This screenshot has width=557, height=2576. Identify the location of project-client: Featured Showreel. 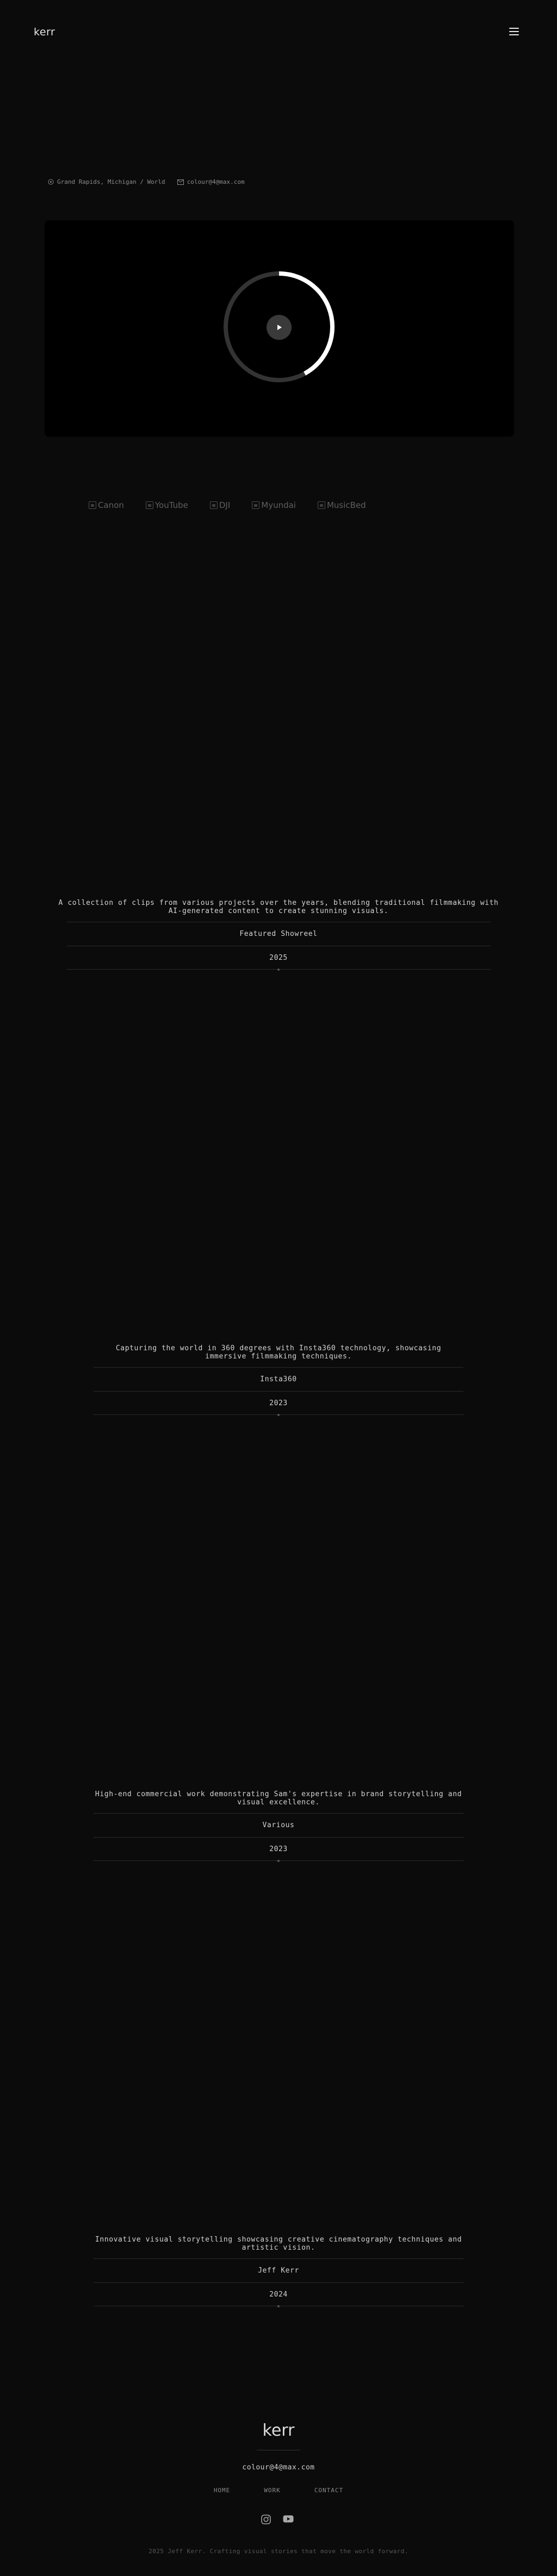
(278, 934).